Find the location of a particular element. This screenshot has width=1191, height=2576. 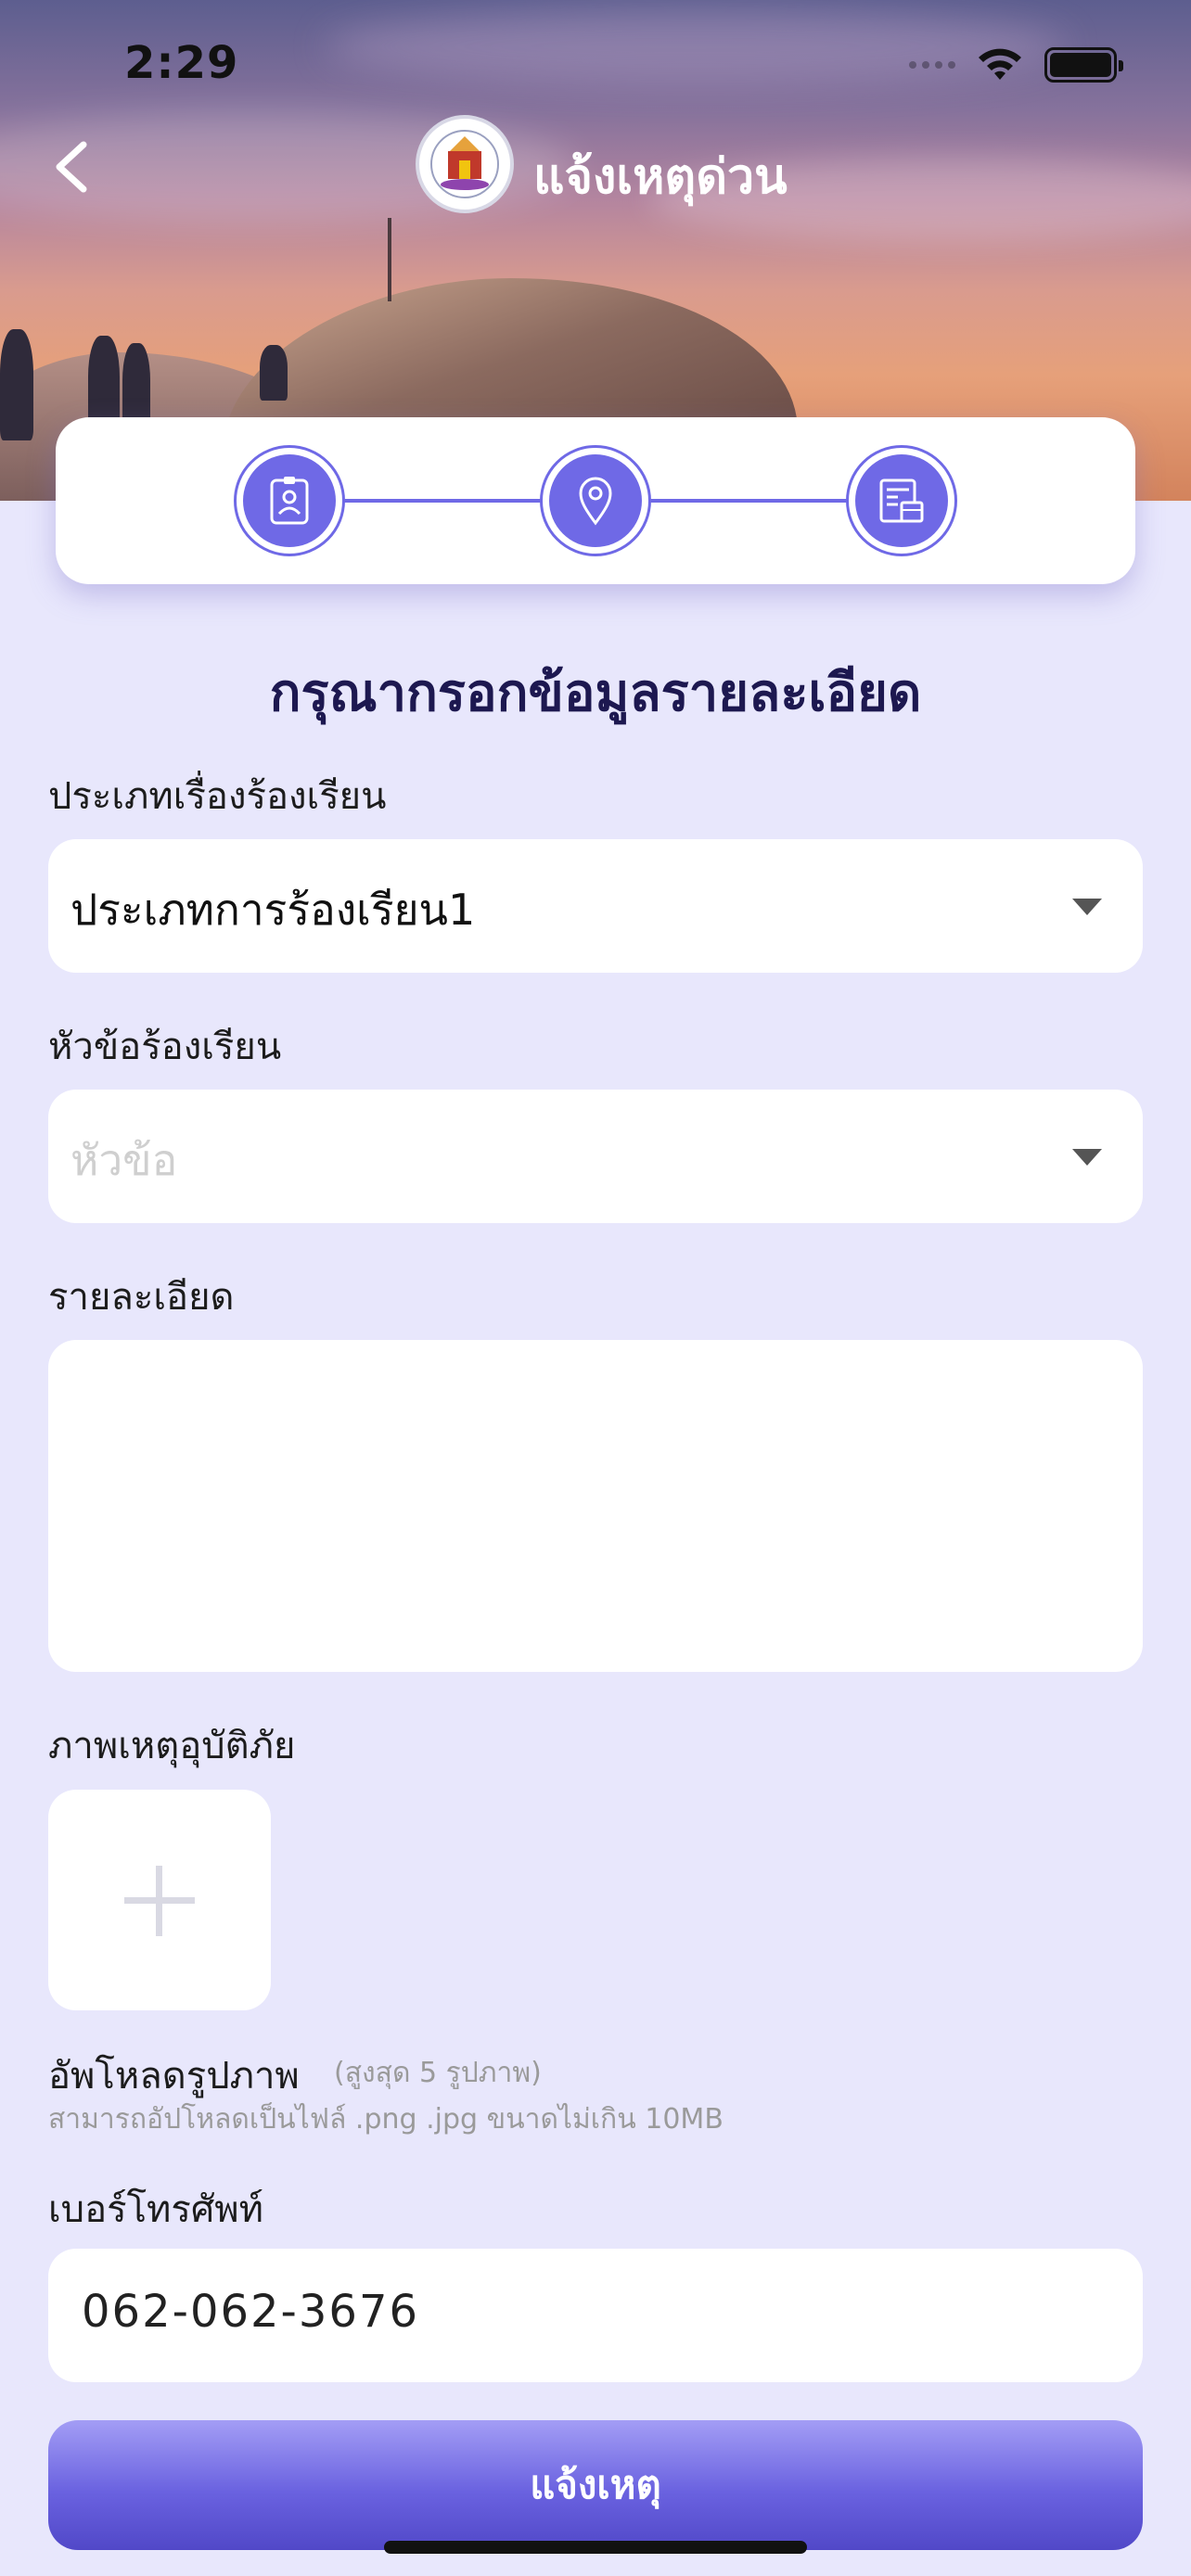

submit-label: แจ้งเหตุ is located at coordinates (595, 2485).